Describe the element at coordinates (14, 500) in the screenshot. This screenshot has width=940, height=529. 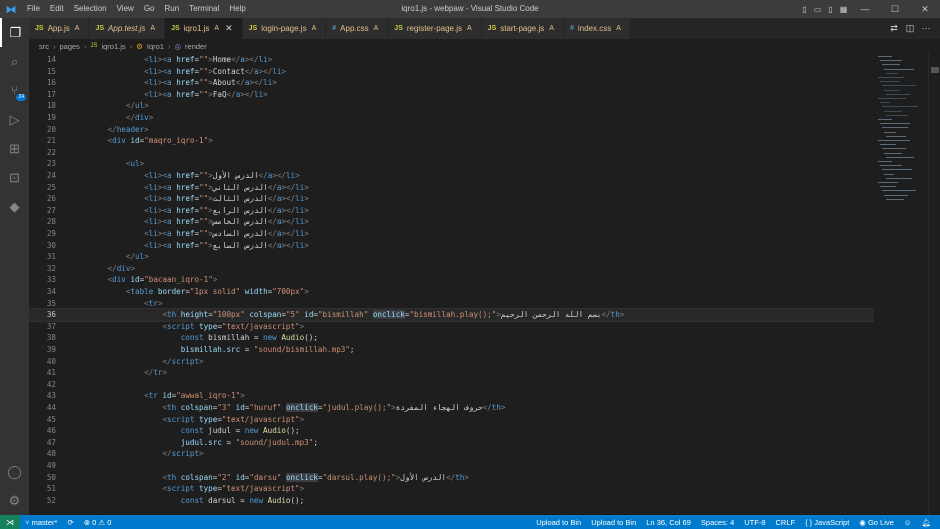
I see `settings-icon: ⚙` at that location.